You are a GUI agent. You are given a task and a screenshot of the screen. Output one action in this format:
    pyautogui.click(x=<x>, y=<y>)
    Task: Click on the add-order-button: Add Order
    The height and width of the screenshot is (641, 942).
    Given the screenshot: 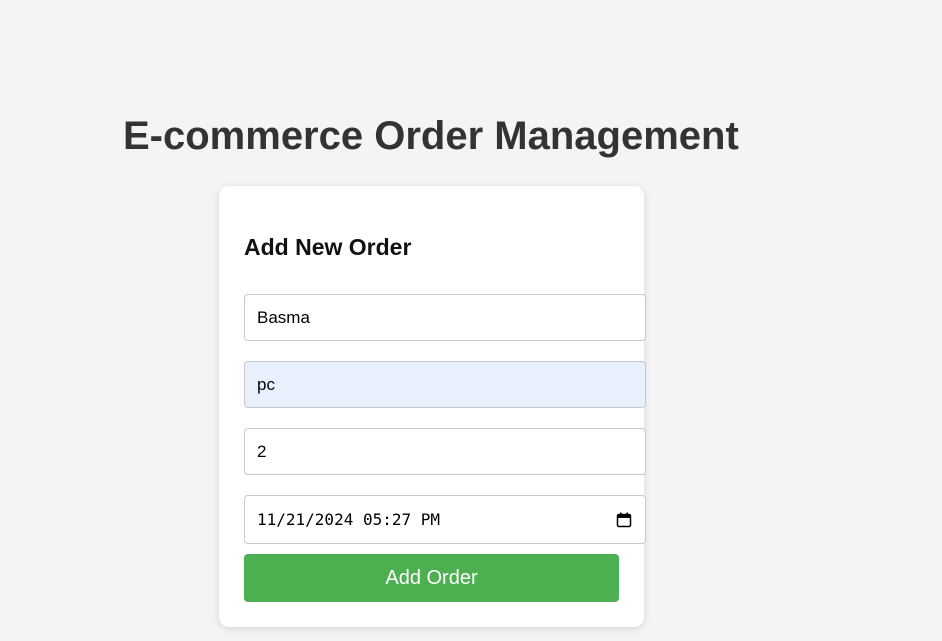 What is the action you would take?
    pyautogui.click(x=431, y=578)
    